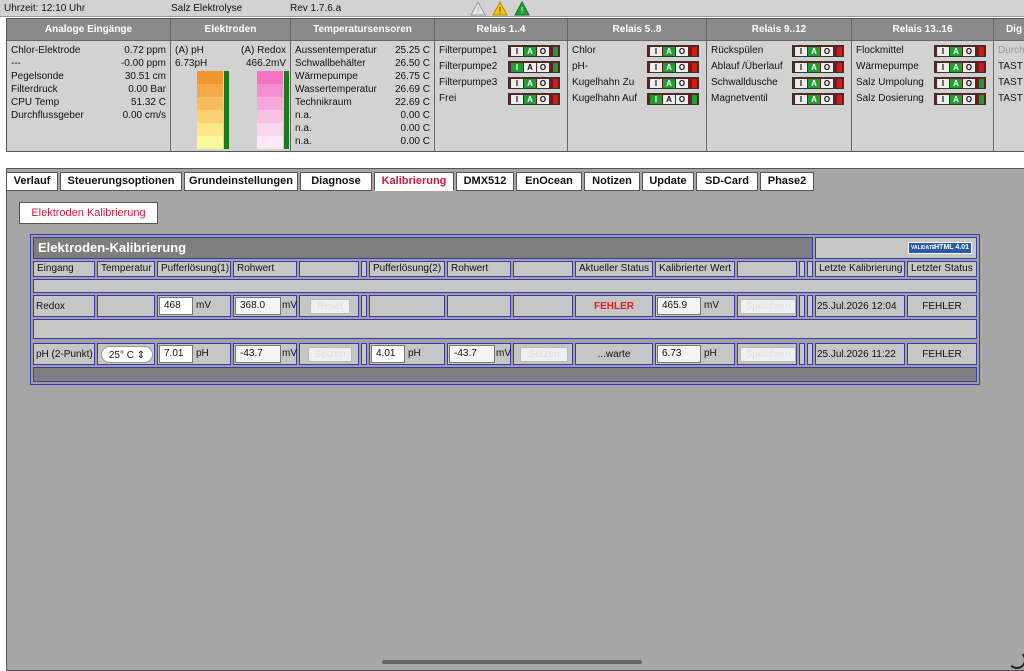 This screenshot has height=671, width=1024. Describe the element at coordinates (887, 66) in the screenshot. I see `relay-label: Wärmepumpe` at that location.